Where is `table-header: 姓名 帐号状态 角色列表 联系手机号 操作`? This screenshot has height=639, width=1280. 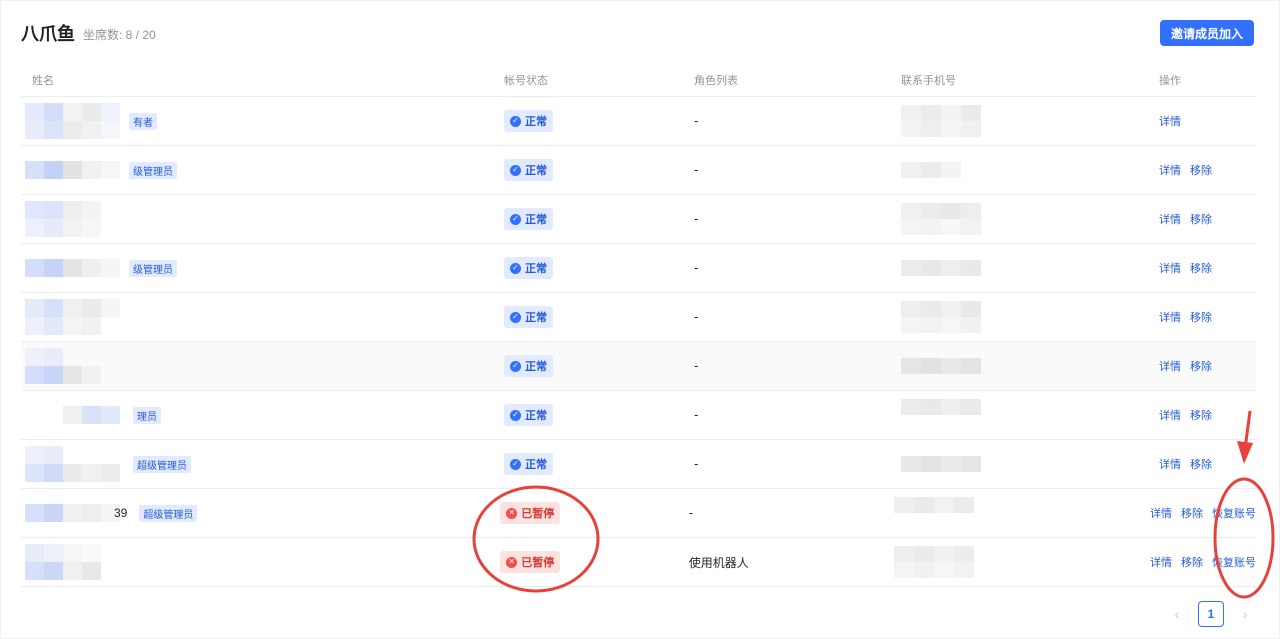
table-header: 姓名 帐号状态 角色列表 联系手机号 操作 is located at coordinates (638, 80).